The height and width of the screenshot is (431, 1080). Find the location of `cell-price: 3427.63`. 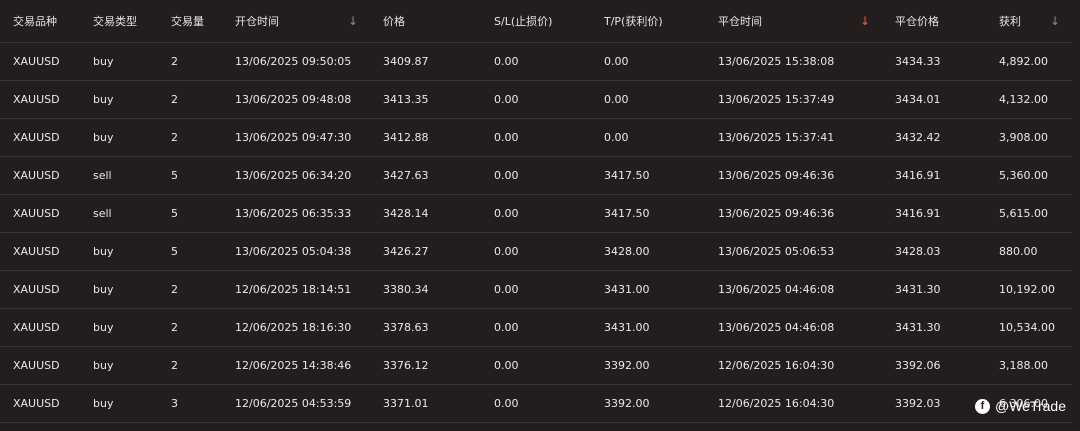

cell-price: 3427.63 is located at coordinates (425, 175).